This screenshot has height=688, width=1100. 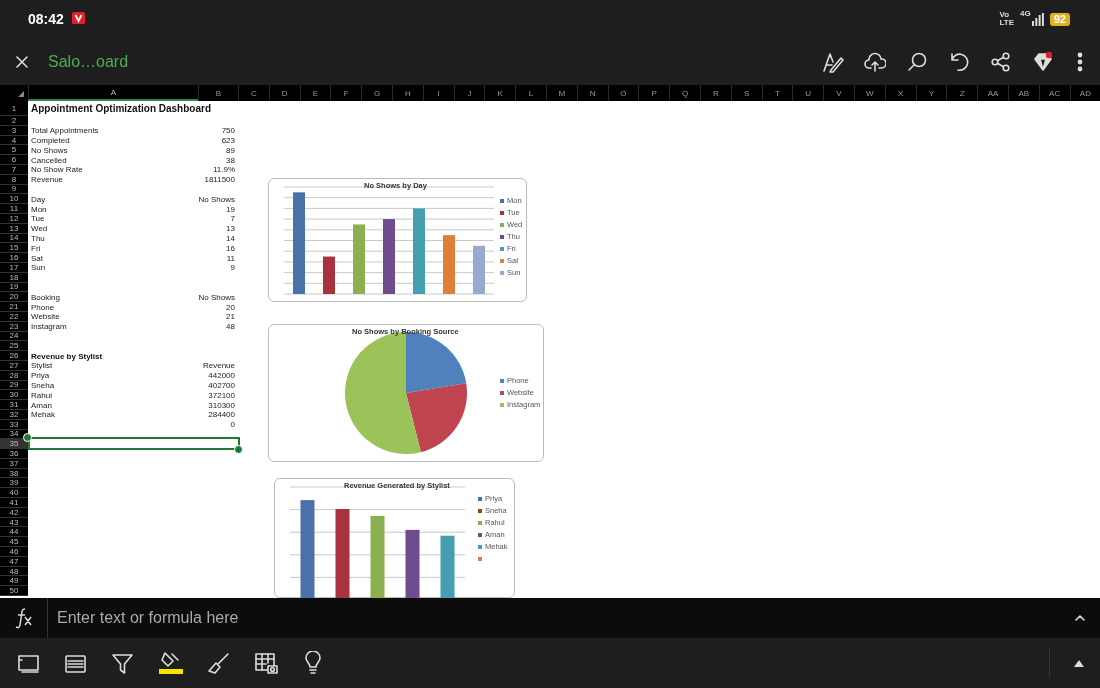 What do you see at coordinates (14, 591) in the screenshot?
I see `row-header: 50` at bounding box center [14, 591].